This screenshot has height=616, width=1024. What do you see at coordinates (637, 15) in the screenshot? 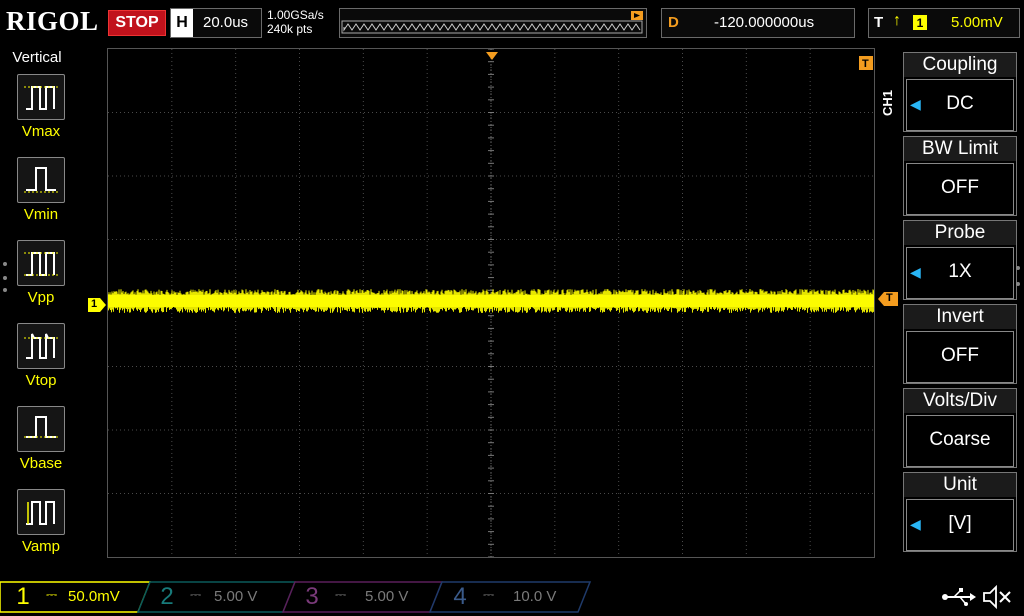
I see `memory-position-marker` at bounding box center [637, 15].